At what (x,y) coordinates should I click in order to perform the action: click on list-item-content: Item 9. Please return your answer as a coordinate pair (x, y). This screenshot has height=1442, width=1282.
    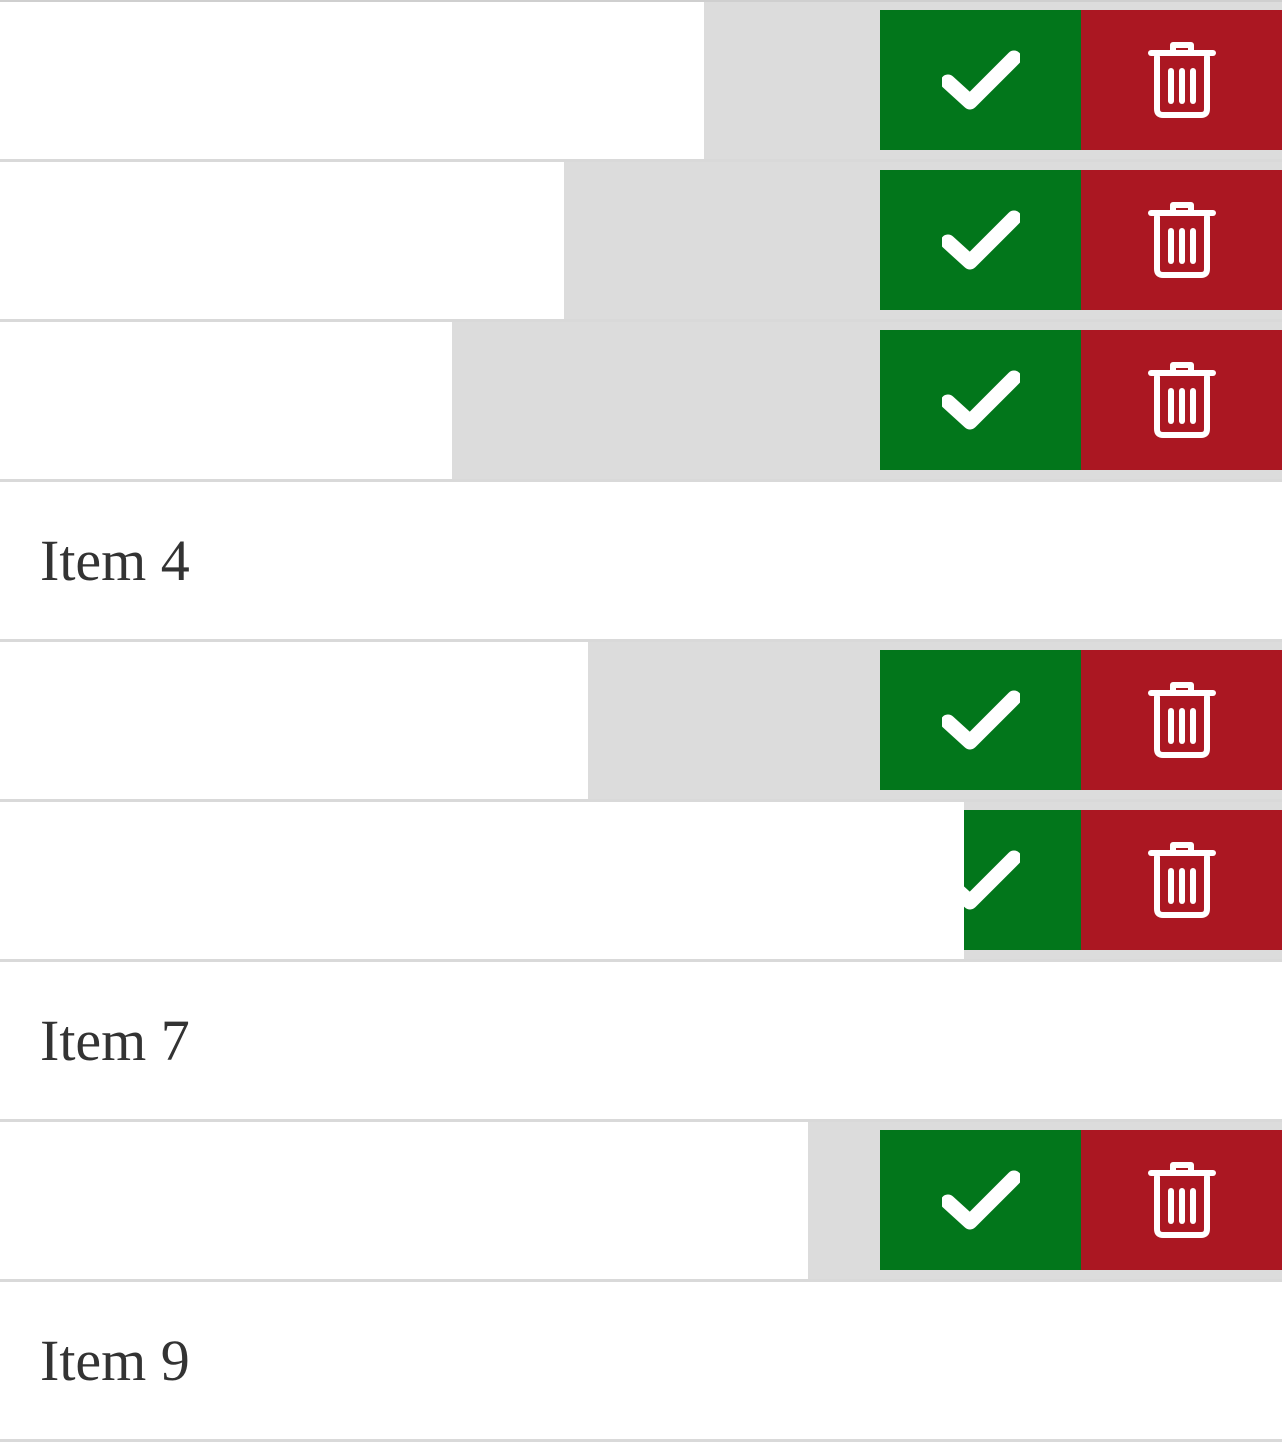
    Looking at the image, I should click on (641, 1360).